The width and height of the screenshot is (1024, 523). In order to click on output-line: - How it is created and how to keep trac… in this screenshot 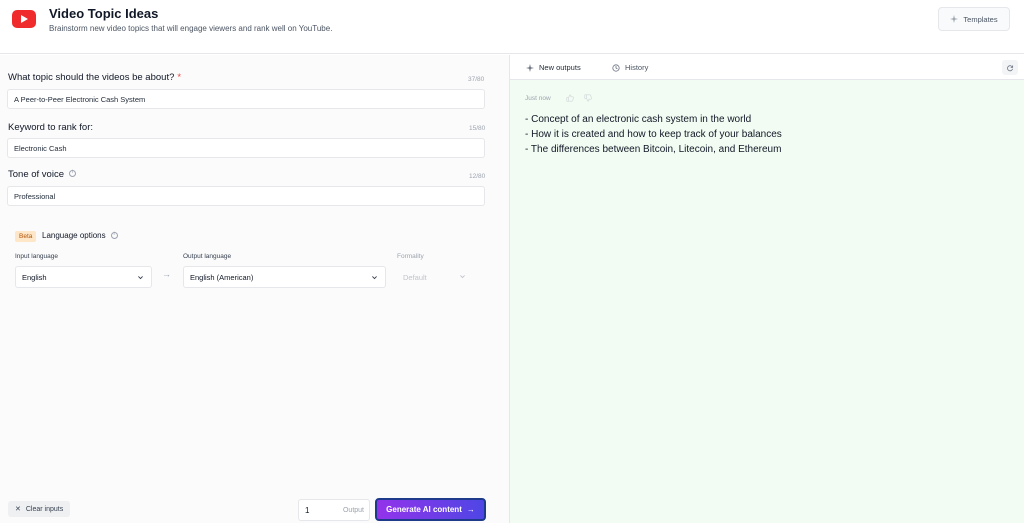, I will do `click(653, 134)`.